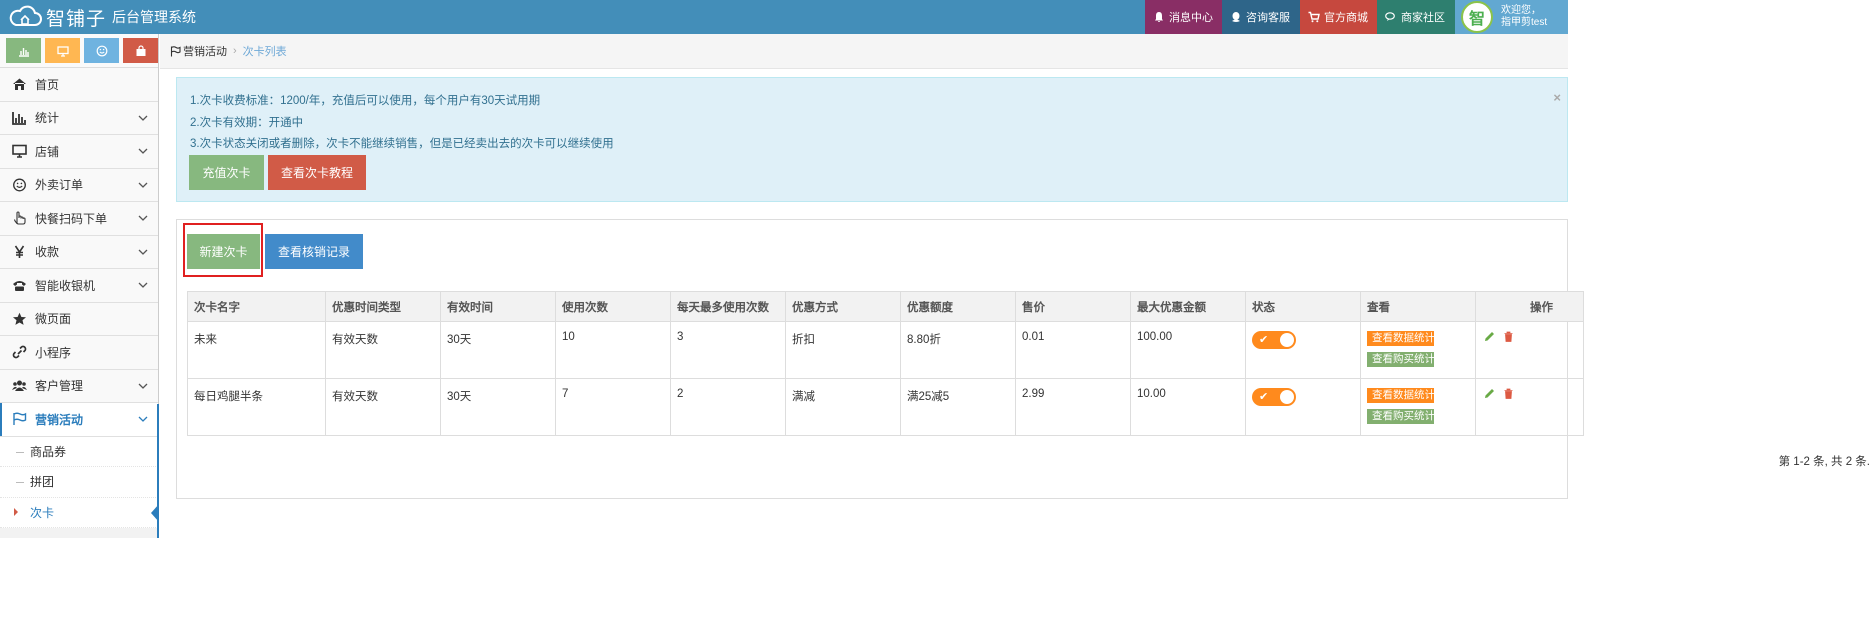 Image resolution: width=1874 pixels, height=643 pixels. Describe the element at coordinates (19, 319) in the screenshot. I see `star-icon` at that location.